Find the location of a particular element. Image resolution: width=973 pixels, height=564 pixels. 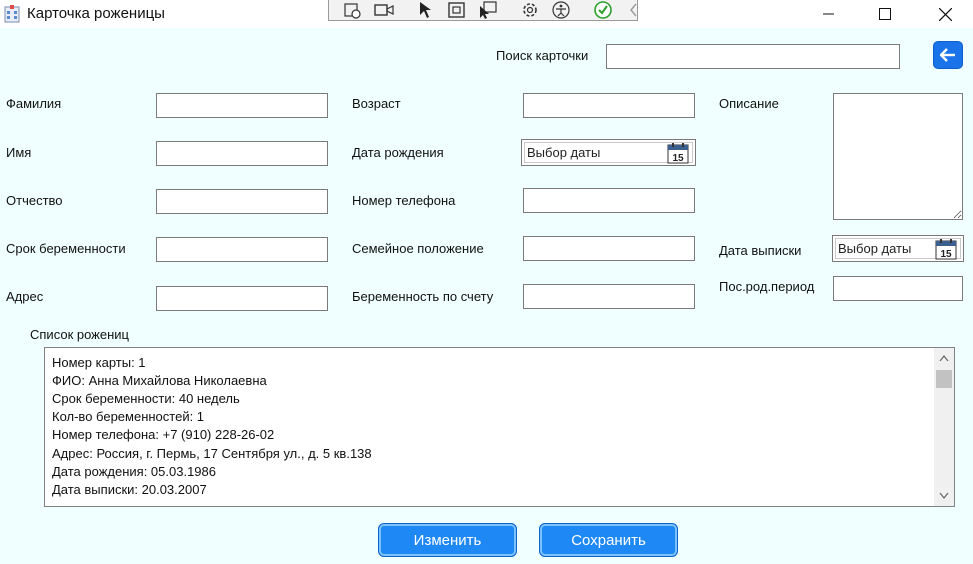

list-scrollbar is located at coordinates (944, 427).